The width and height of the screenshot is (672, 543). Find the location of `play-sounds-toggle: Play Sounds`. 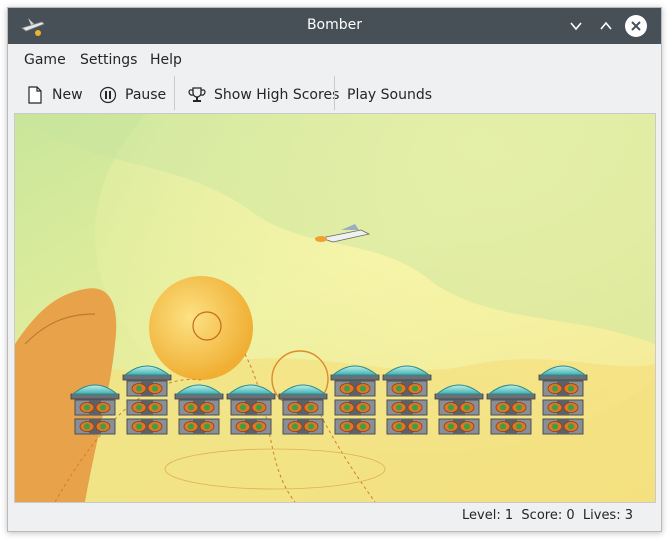

play-sounds-toggle: Play Sounds is located at coordinates (389, 95).